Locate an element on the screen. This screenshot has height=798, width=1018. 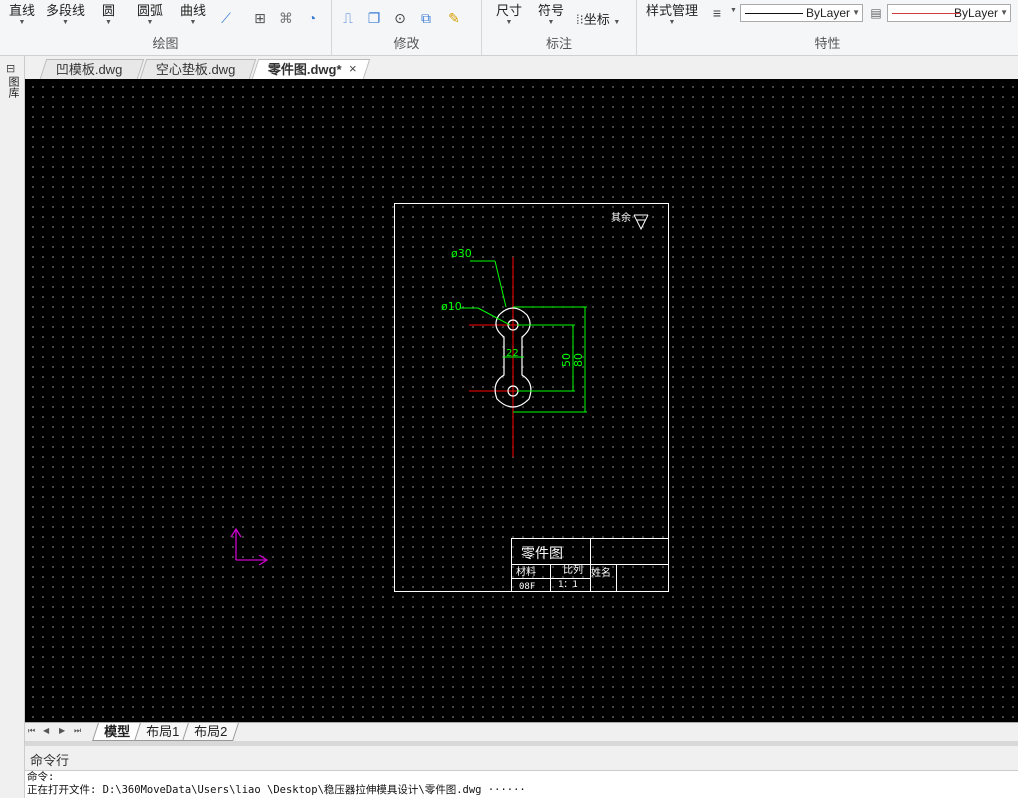
linetype-value: ByLayer is located at coordinates (827, 13).